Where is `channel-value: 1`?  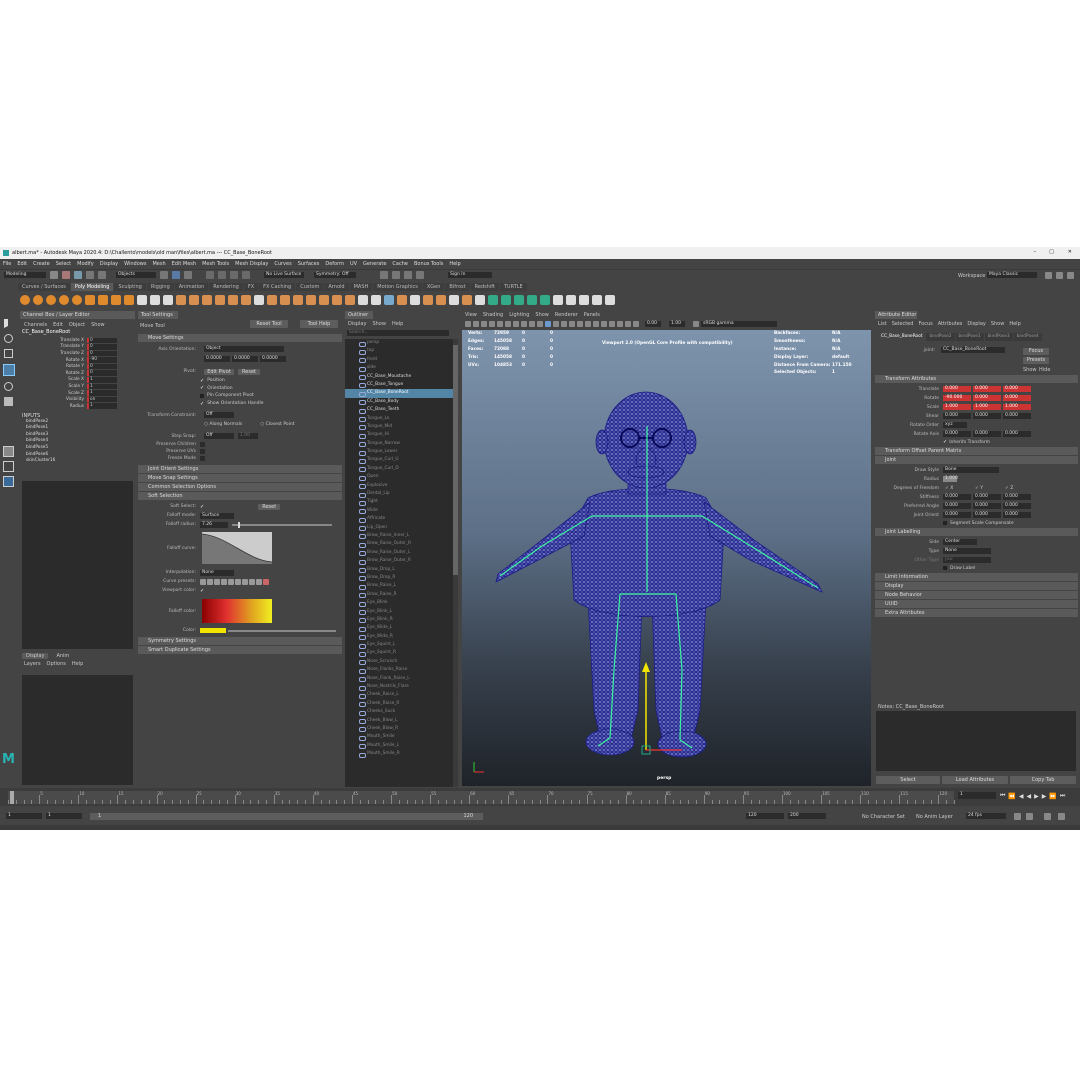
channel-value: 1 is located at coordinates (102, 380).